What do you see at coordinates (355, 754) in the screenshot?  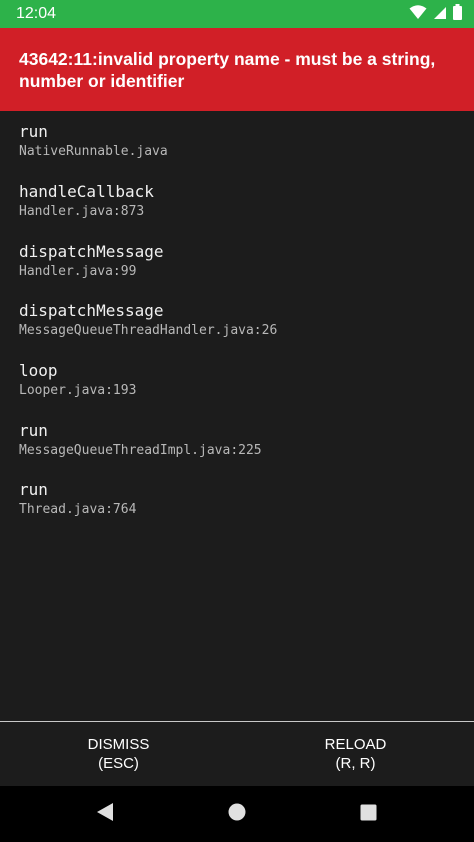 I see `reload-button: RELOAD (R, R)` at bounding box center [355, 754].